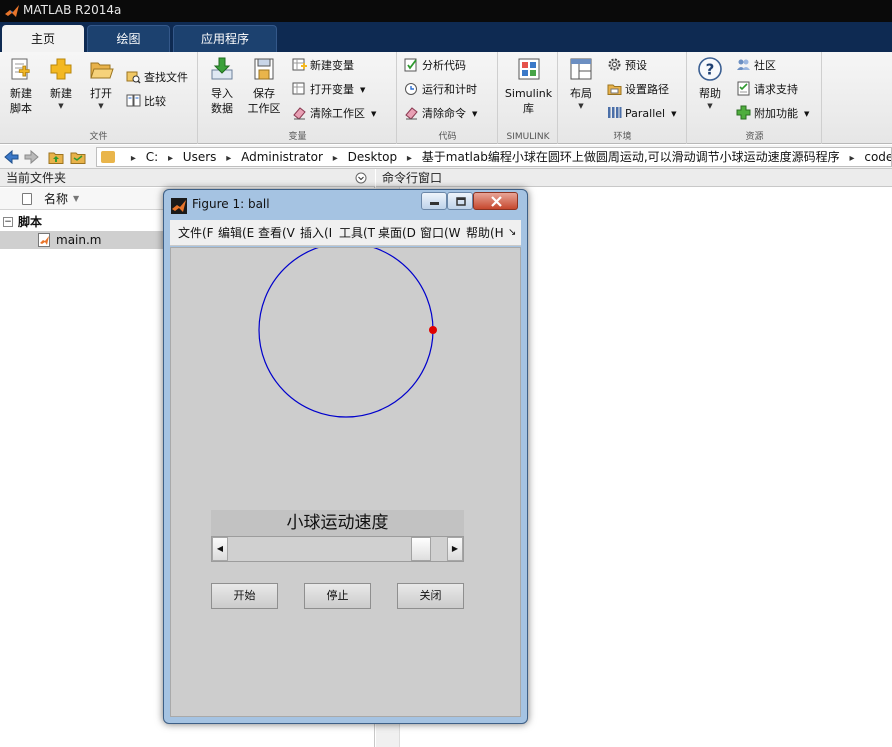 This screenshot has height=747, width=892. Describe the element at coordinates (455, 549) in the screenshot. I see `slider-right-arrow-icon: ▶` at that location.